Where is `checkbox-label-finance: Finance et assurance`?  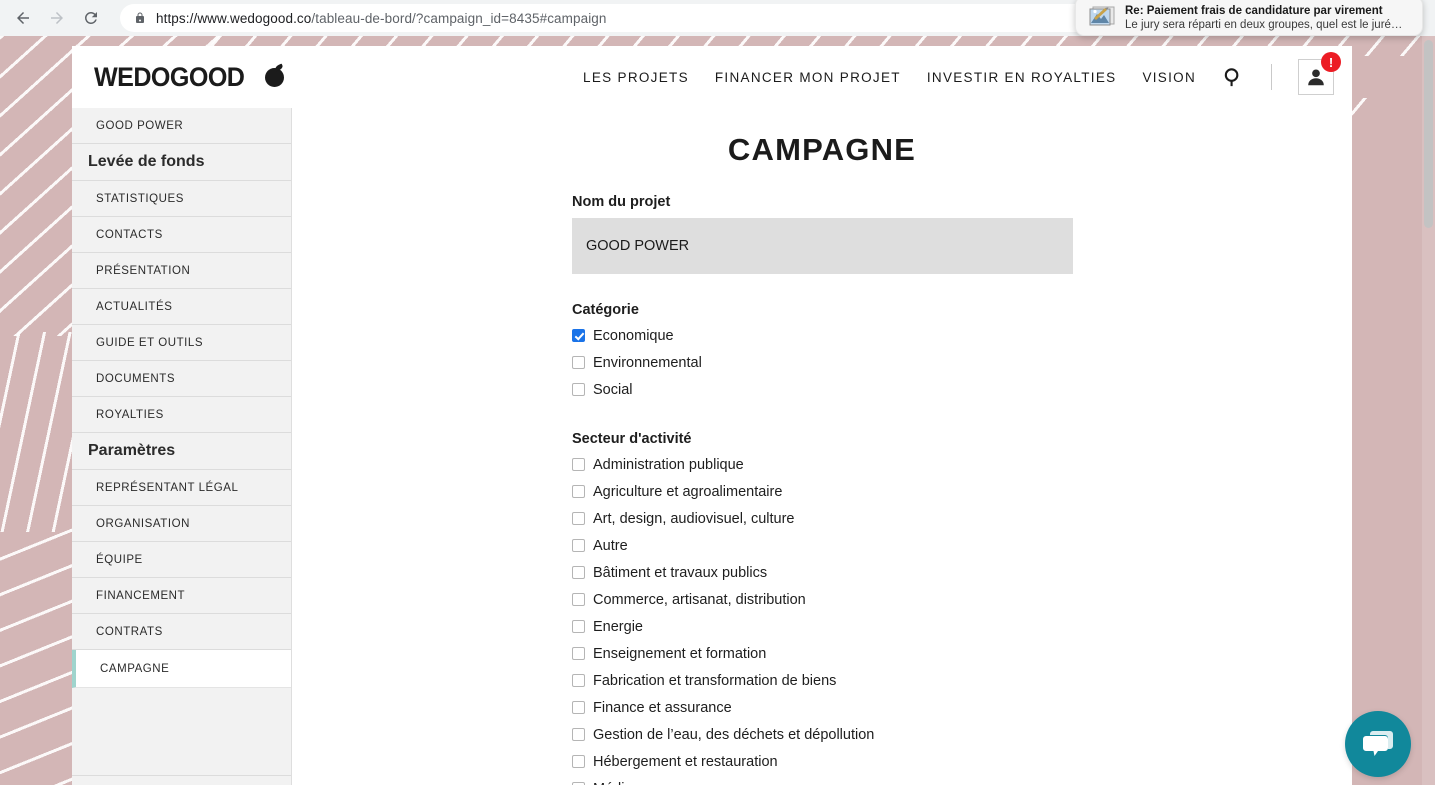 checkbox-label-finance: Finance et assurance is located at coordinates (662, 707).